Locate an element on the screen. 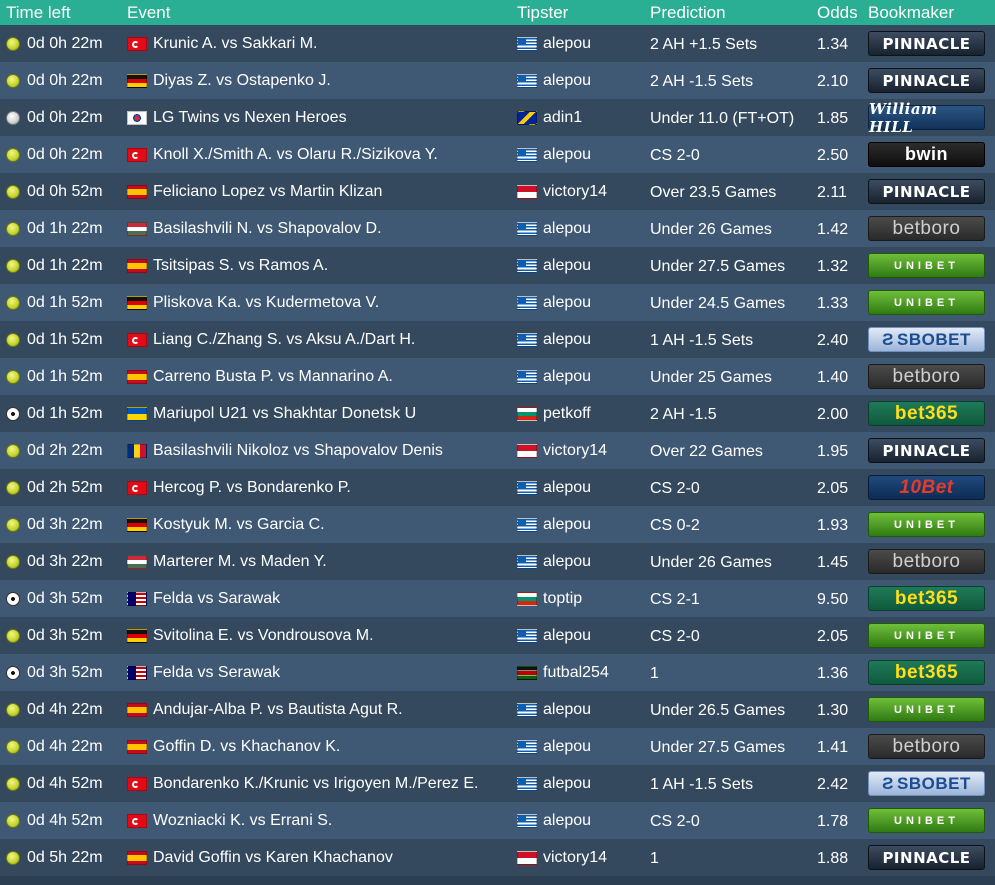 The image size is (995, 885). event-link: Hercog P. vs Bondarenko P. is located at coordinates (252, 488).